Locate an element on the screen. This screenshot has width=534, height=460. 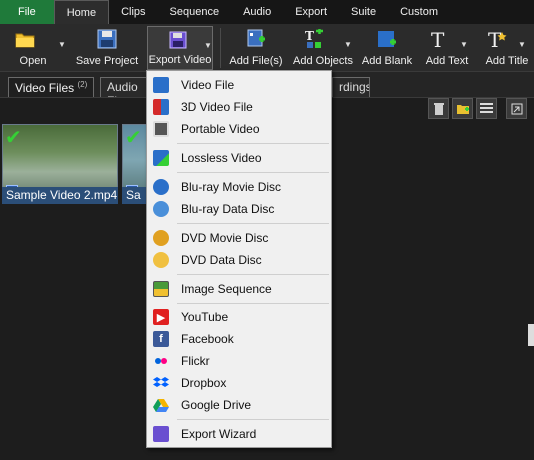
menu-item-label: Blu-ray Movie Disc is located at coordinates (231, 187).